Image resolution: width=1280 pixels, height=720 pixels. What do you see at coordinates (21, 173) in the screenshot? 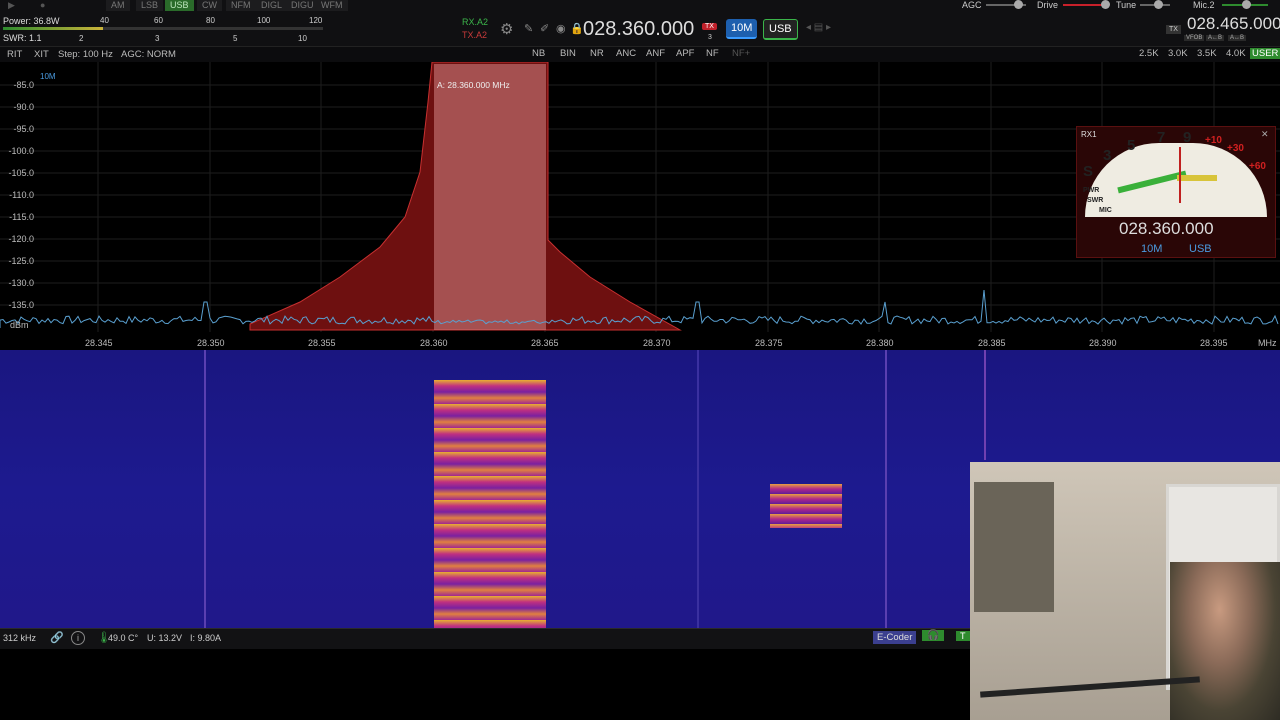
I see `y-tick: -105.0` at bounding box center [21, 173].